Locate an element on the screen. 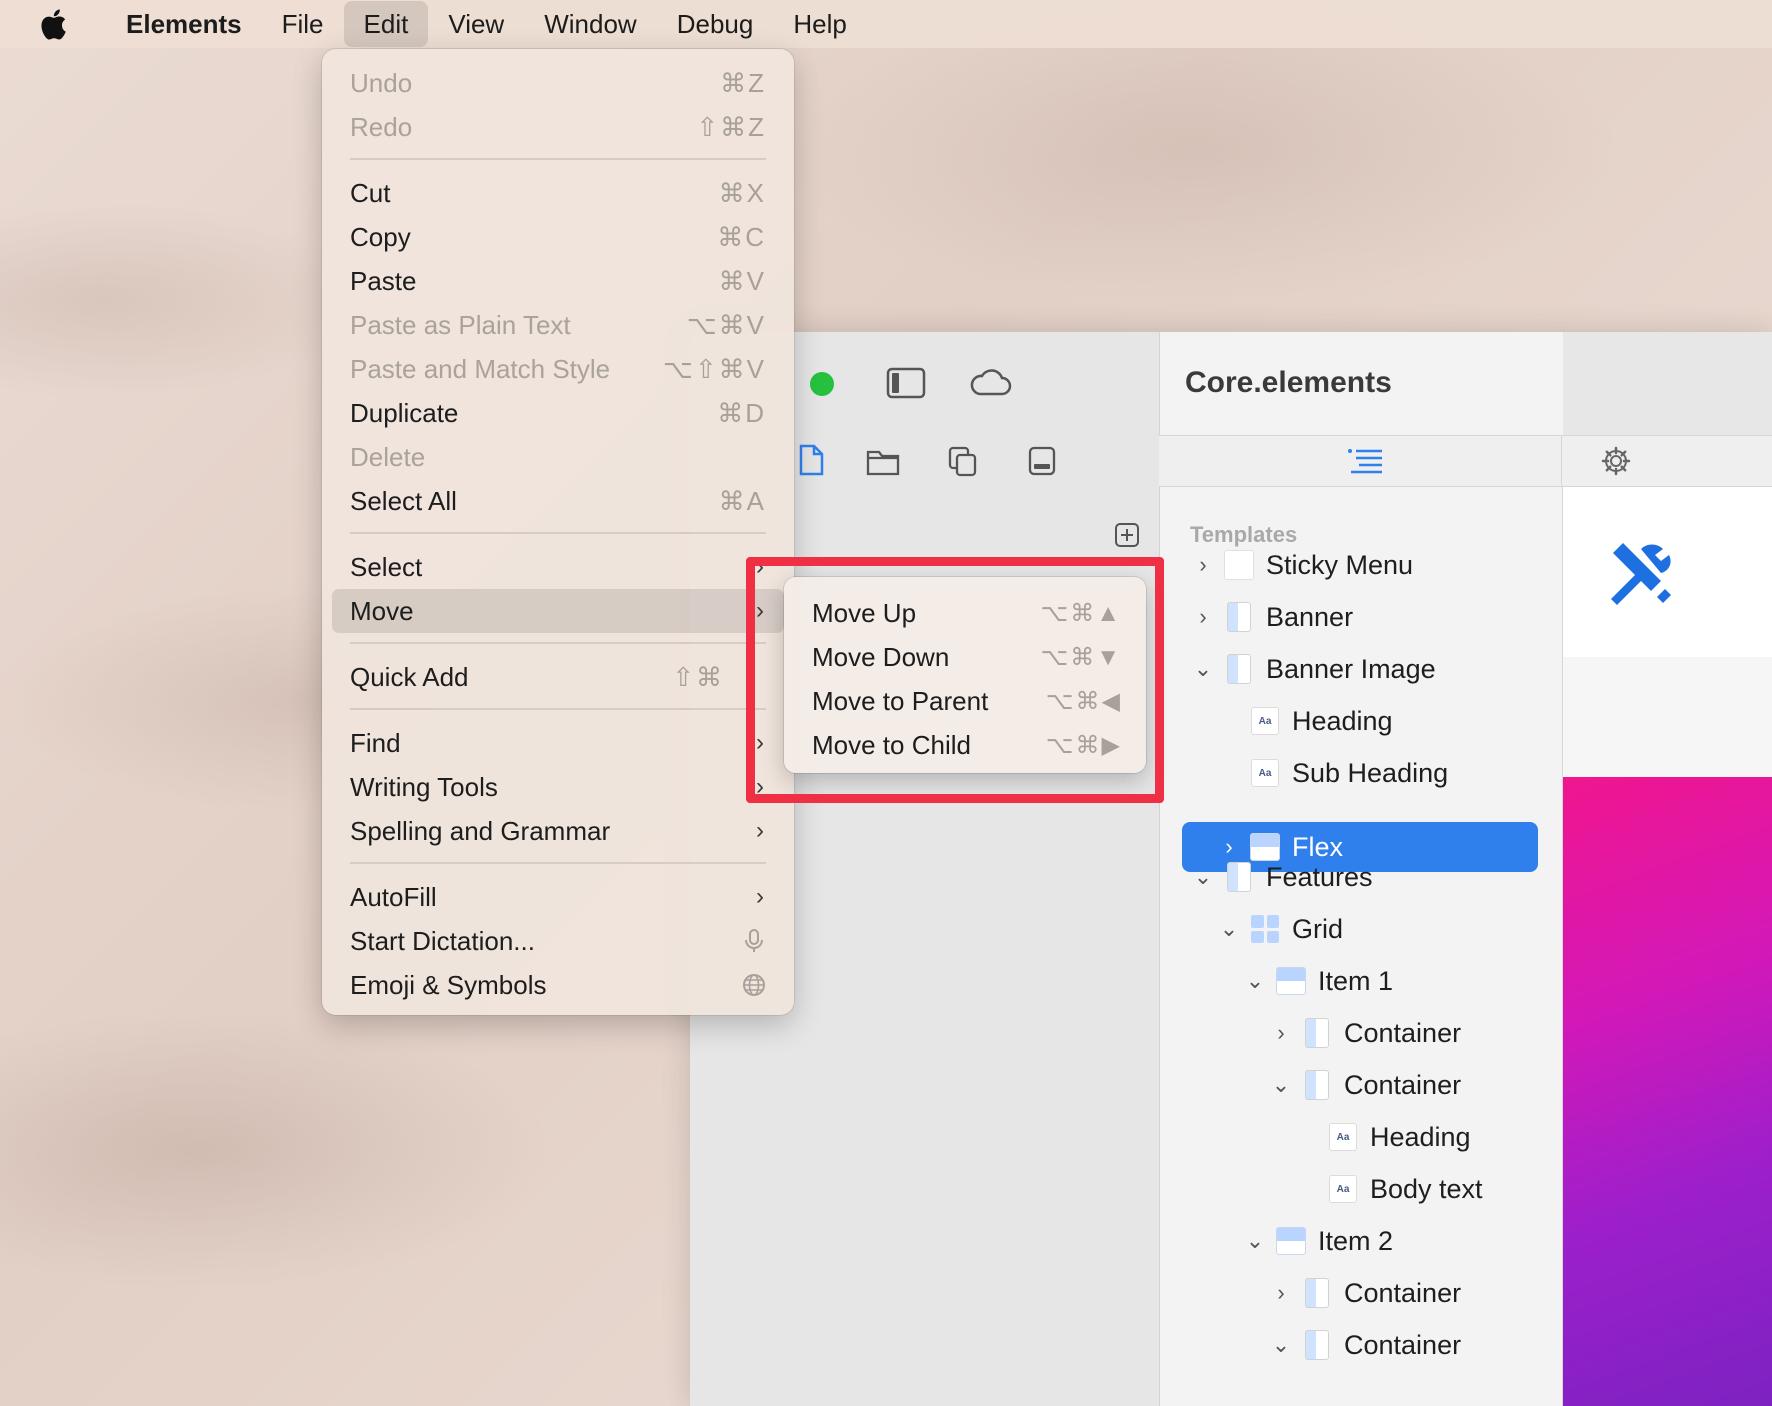 This screenshot has width=1772, height=1406. menu-item-label: Writing Tools is located at coordinates (424, 786).